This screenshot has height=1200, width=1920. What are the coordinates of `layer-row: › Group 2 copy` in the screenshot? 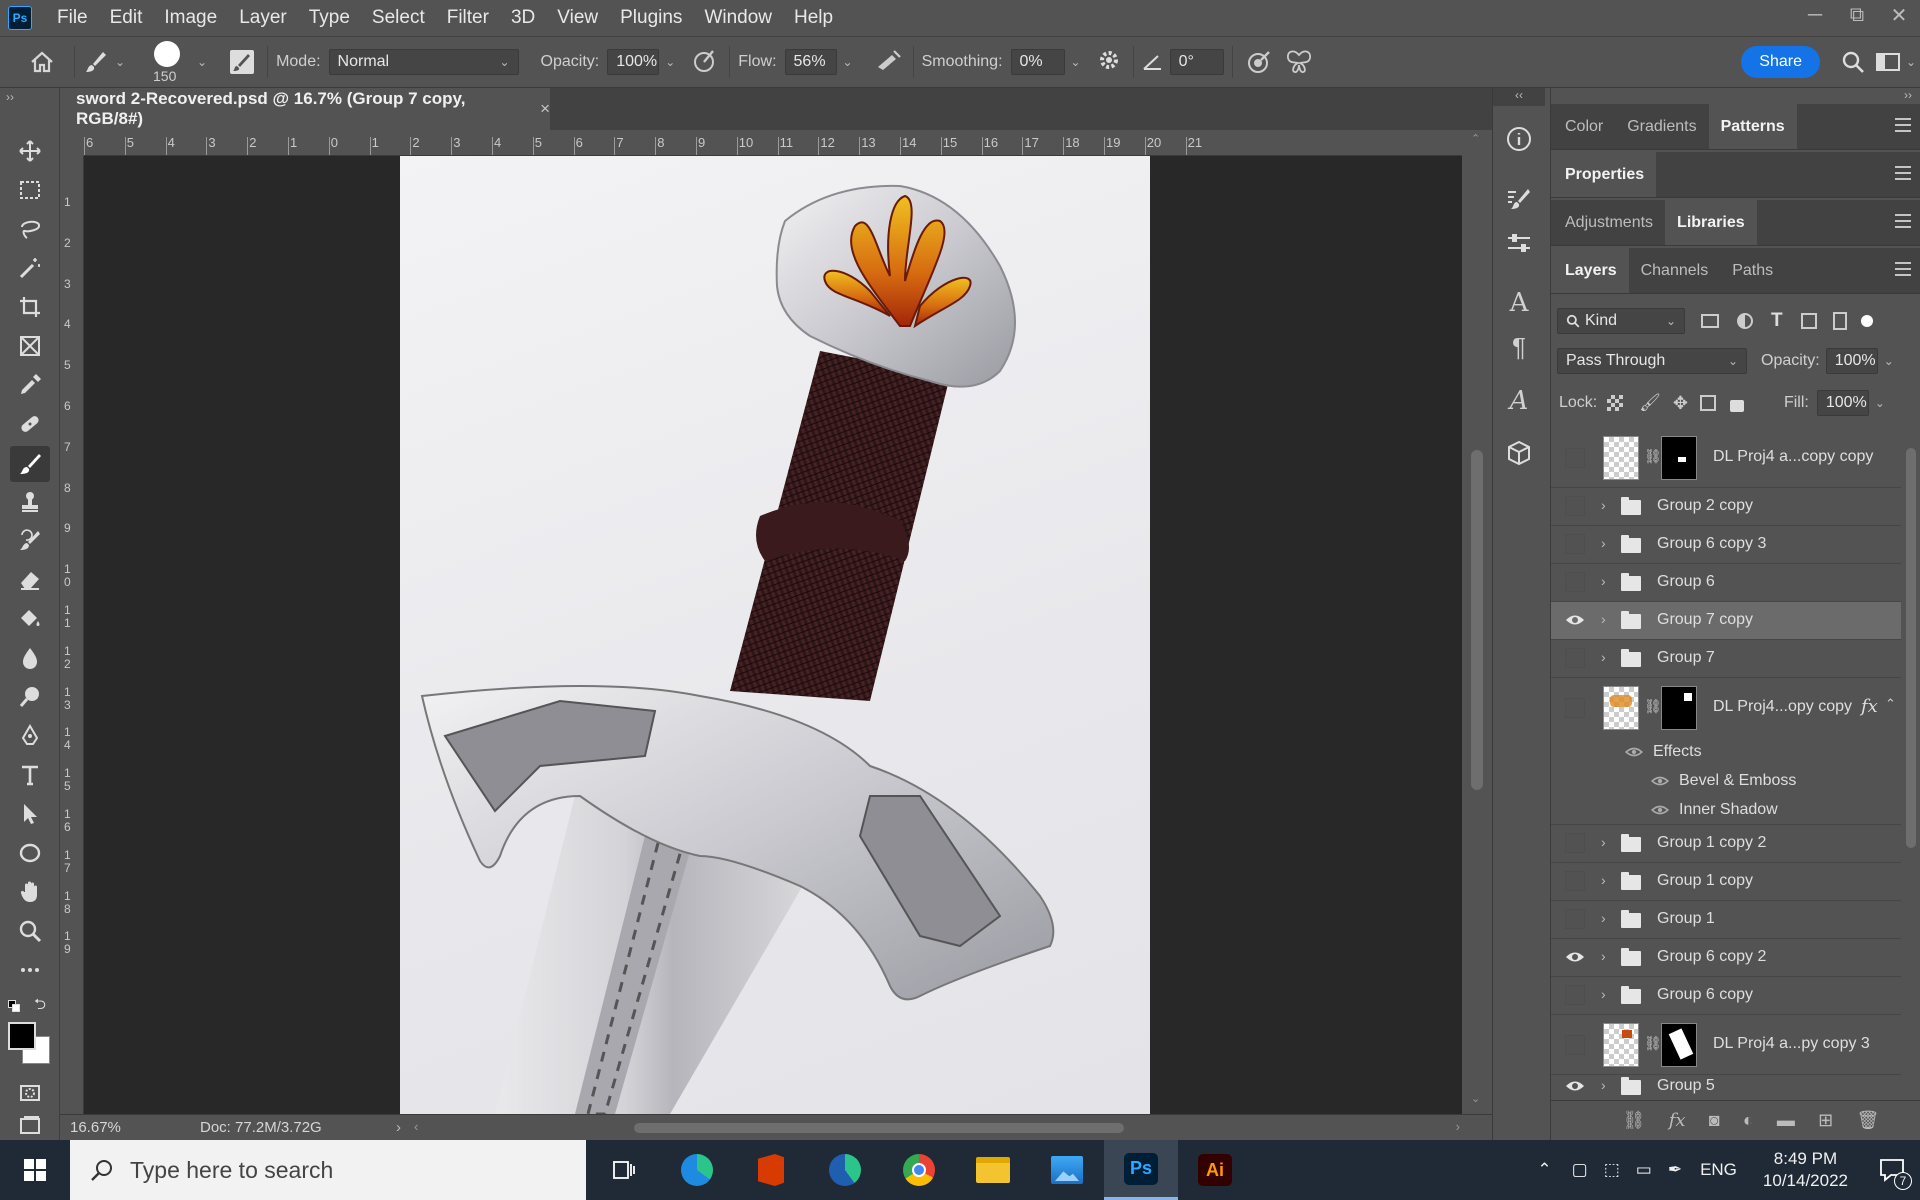 It's located at (1726, 507).